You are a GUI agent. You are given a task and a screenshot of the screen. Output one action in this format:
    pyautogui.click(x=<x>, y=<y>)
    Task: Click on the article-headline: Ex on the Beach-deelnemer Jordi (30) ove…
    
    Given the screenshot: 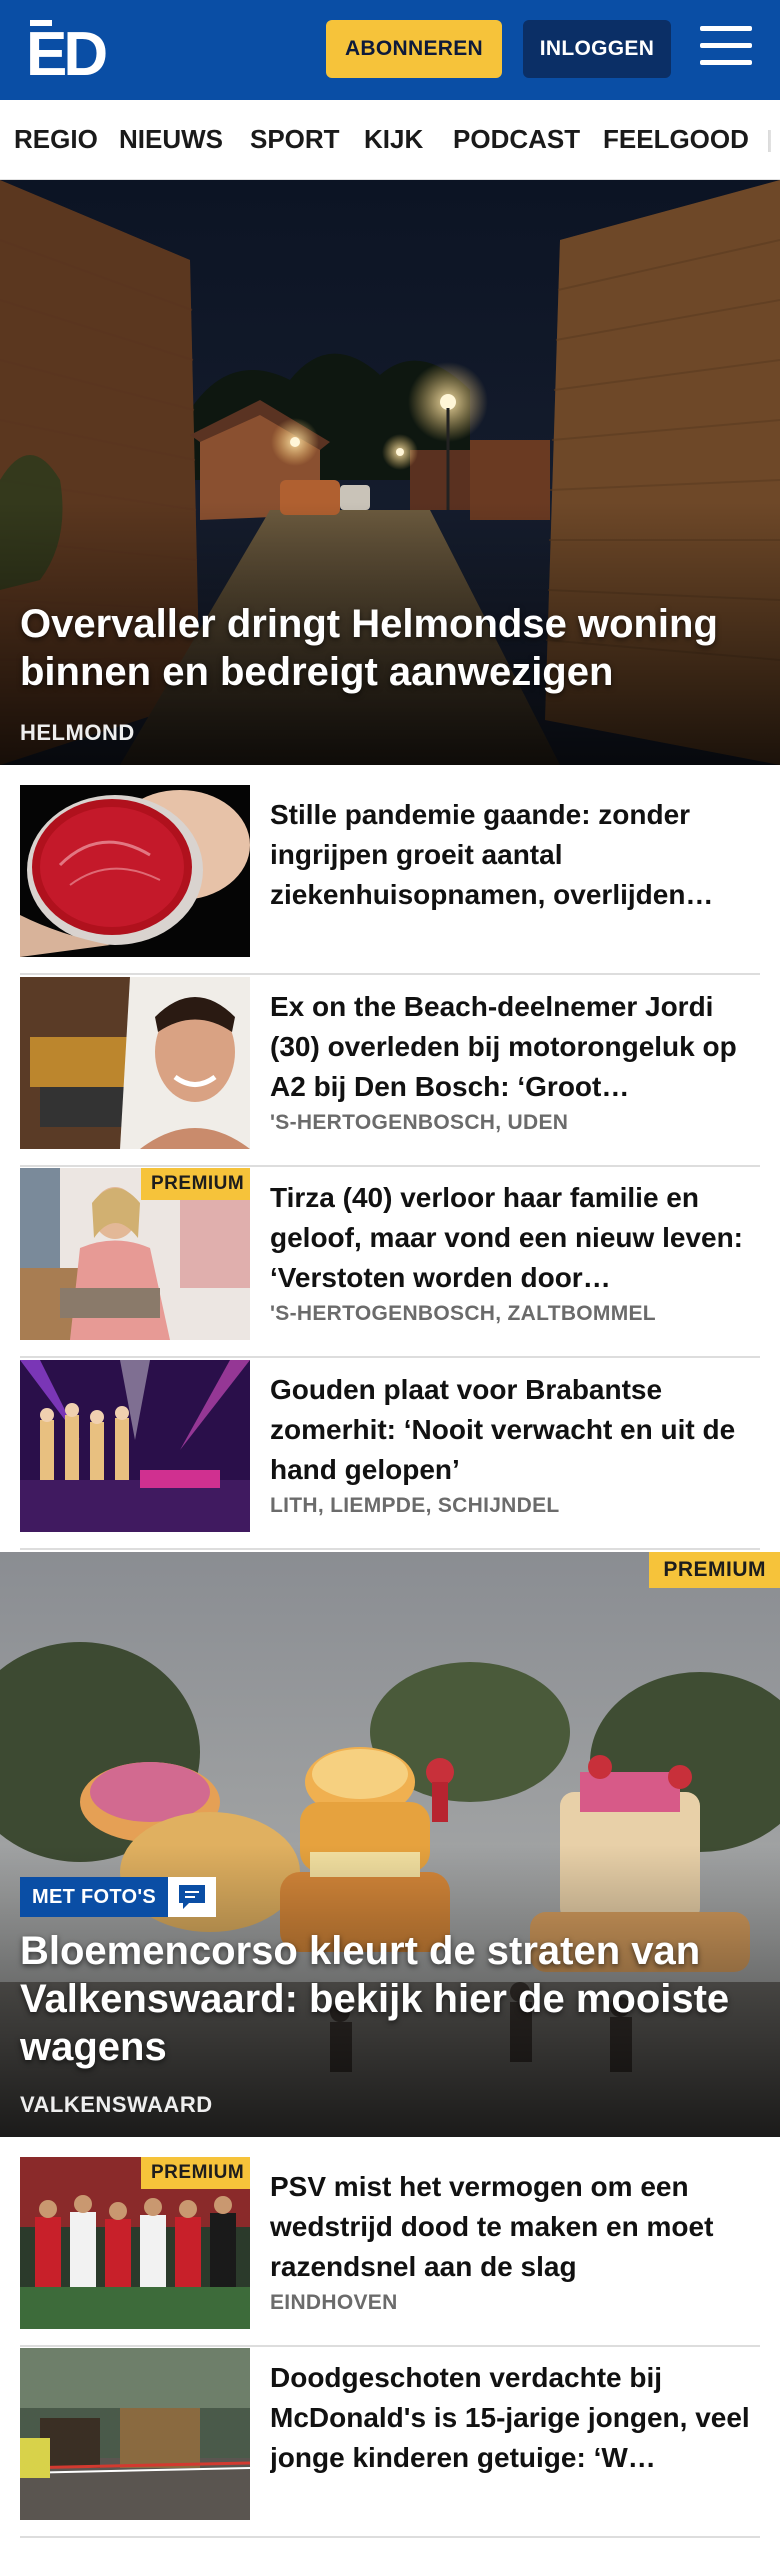 What is the action you would take?
    pyautogui.click(x=515, y=1047)
    